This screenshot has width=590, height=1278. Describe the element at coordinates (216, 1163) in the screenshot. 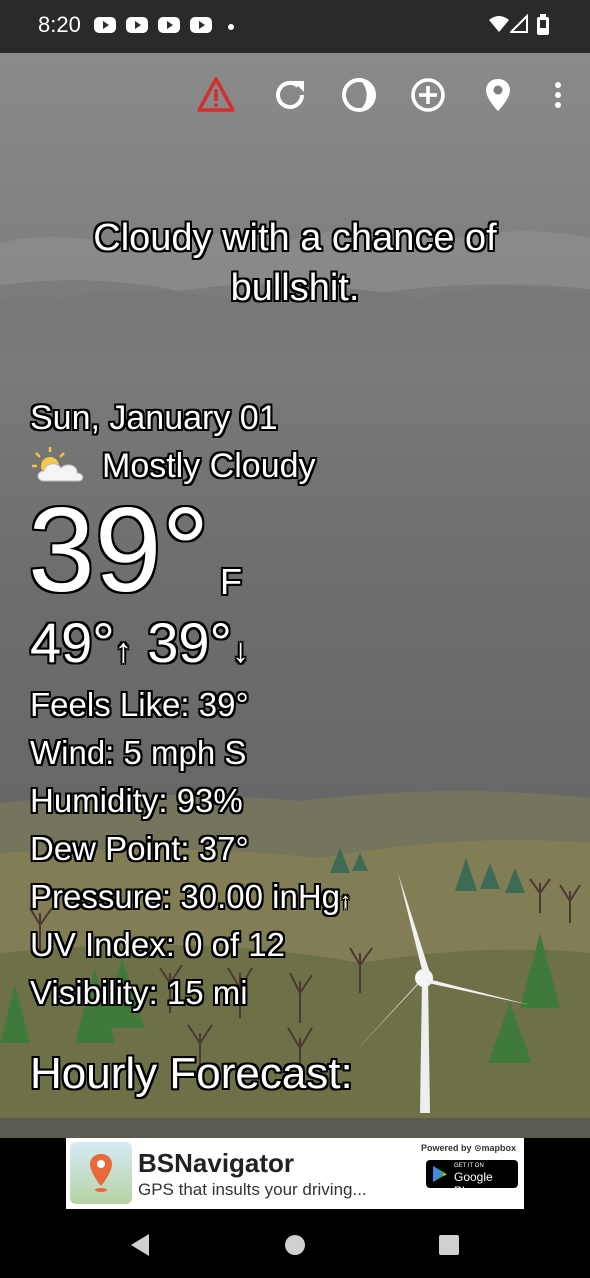

I see `ad-title: BSNavigator` at that location.